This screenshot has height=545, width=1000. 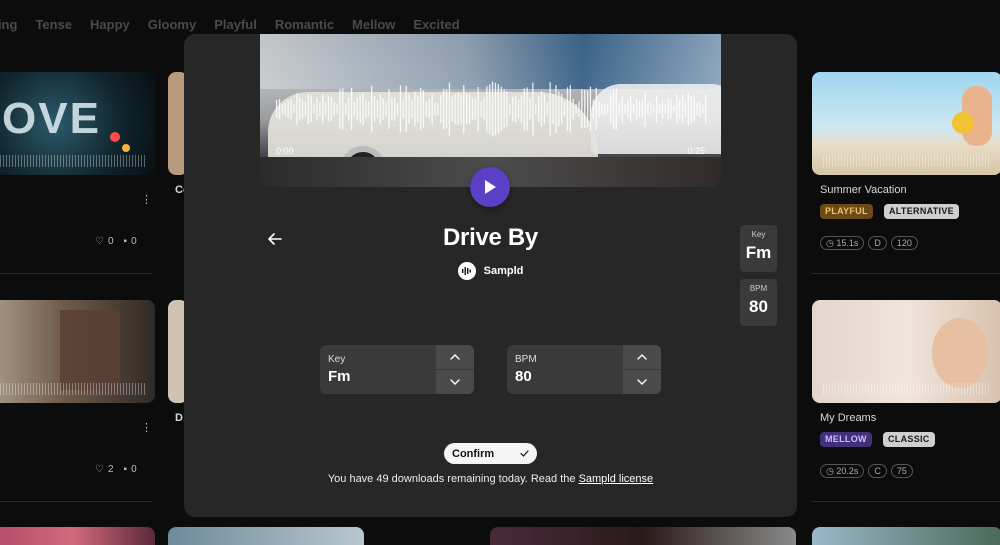 I want to click on confirm-label: Confirm, so click(x=473, y=453).